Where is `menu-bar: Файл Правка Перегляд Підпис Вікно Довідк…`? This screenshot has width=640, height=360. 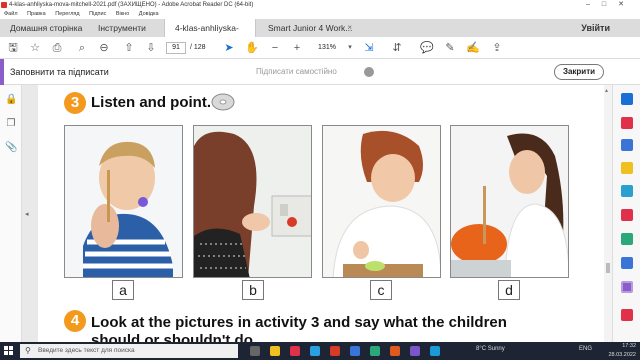
menu-bar: Файл Правка Перегляд Підпис Вікно Довідк… is located at coordinates (320, 14).